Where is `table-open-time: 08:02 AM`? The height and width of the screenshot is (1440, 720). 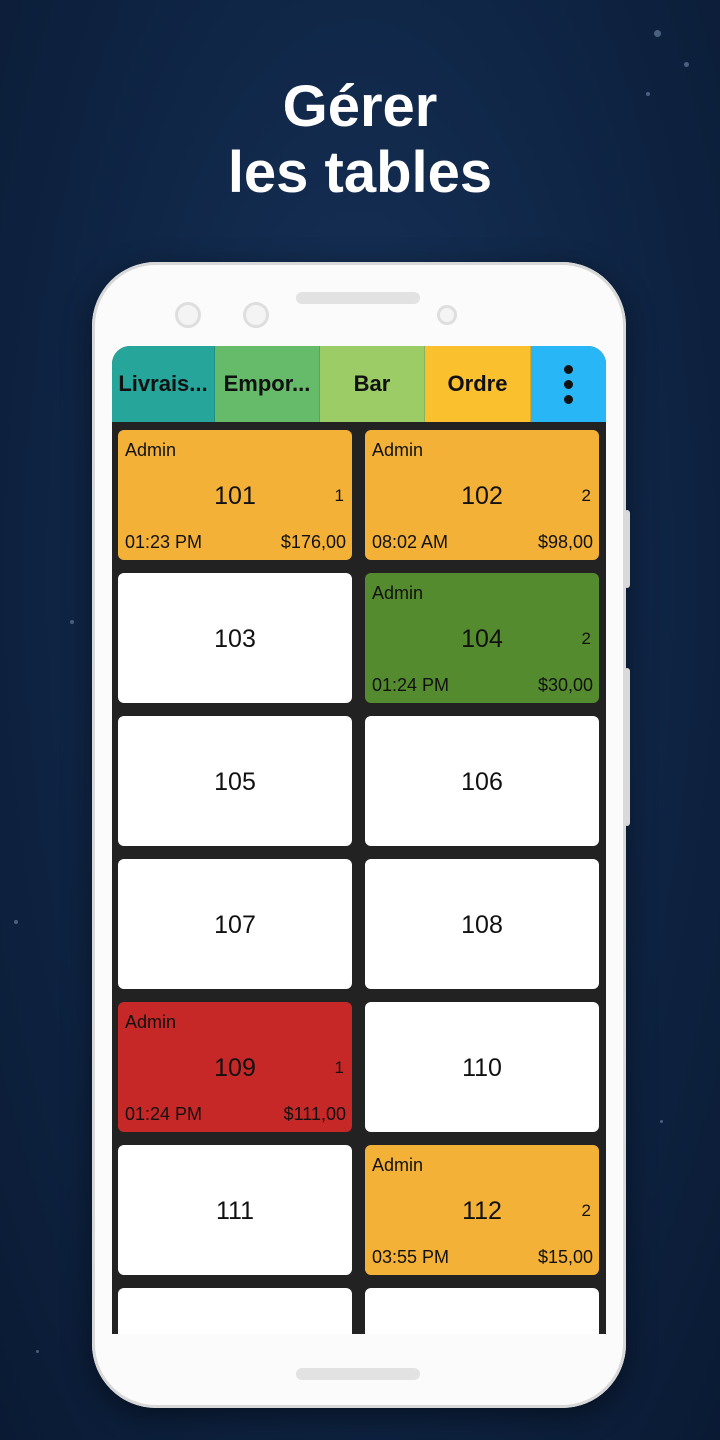
table-open-time: 08:02 AM is located at coordinates (410, 542).